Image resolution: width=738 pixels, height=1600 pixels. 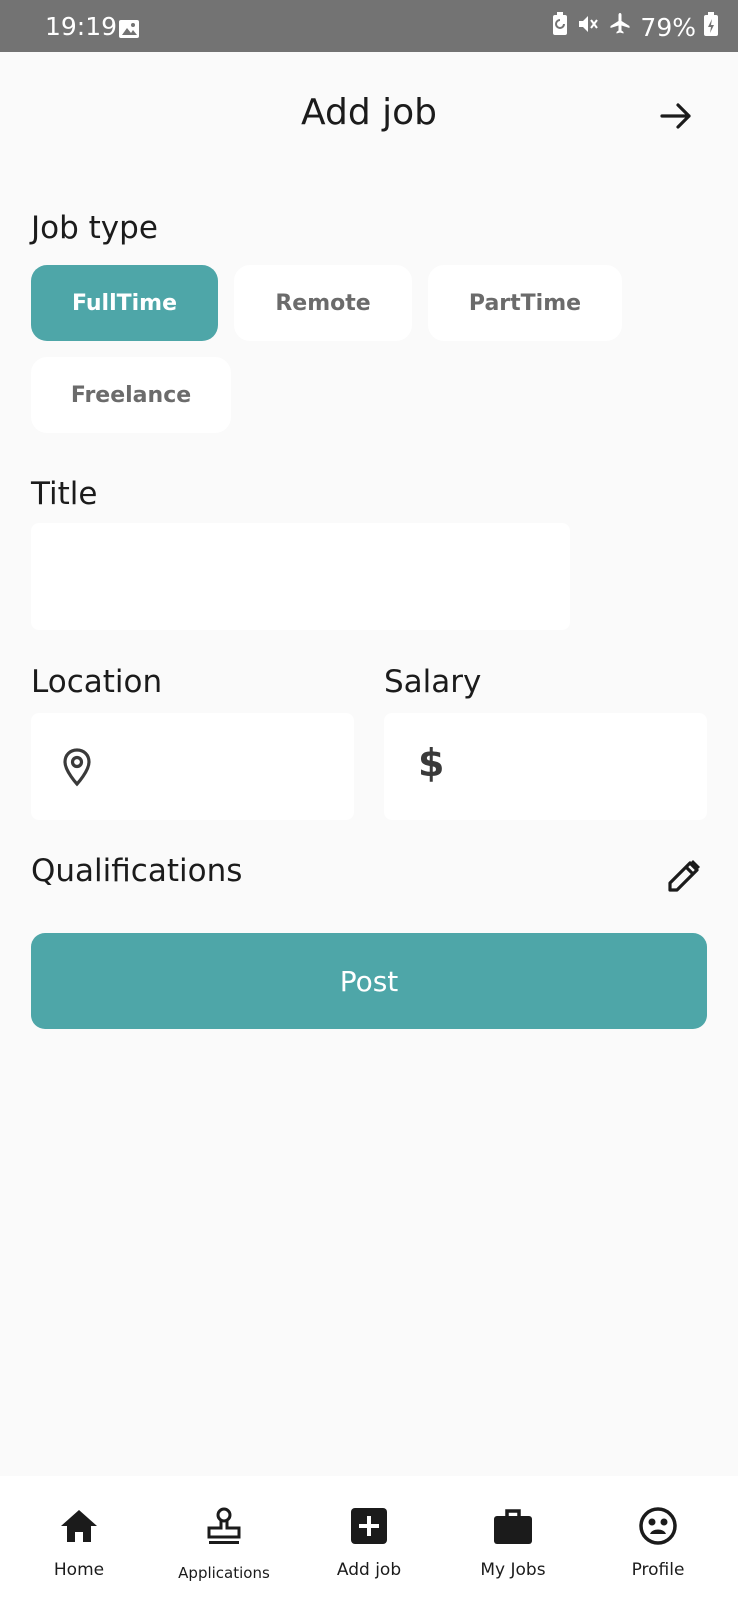 I want to click on nav-item-applications: Applications, so click(x=224, y=1538).